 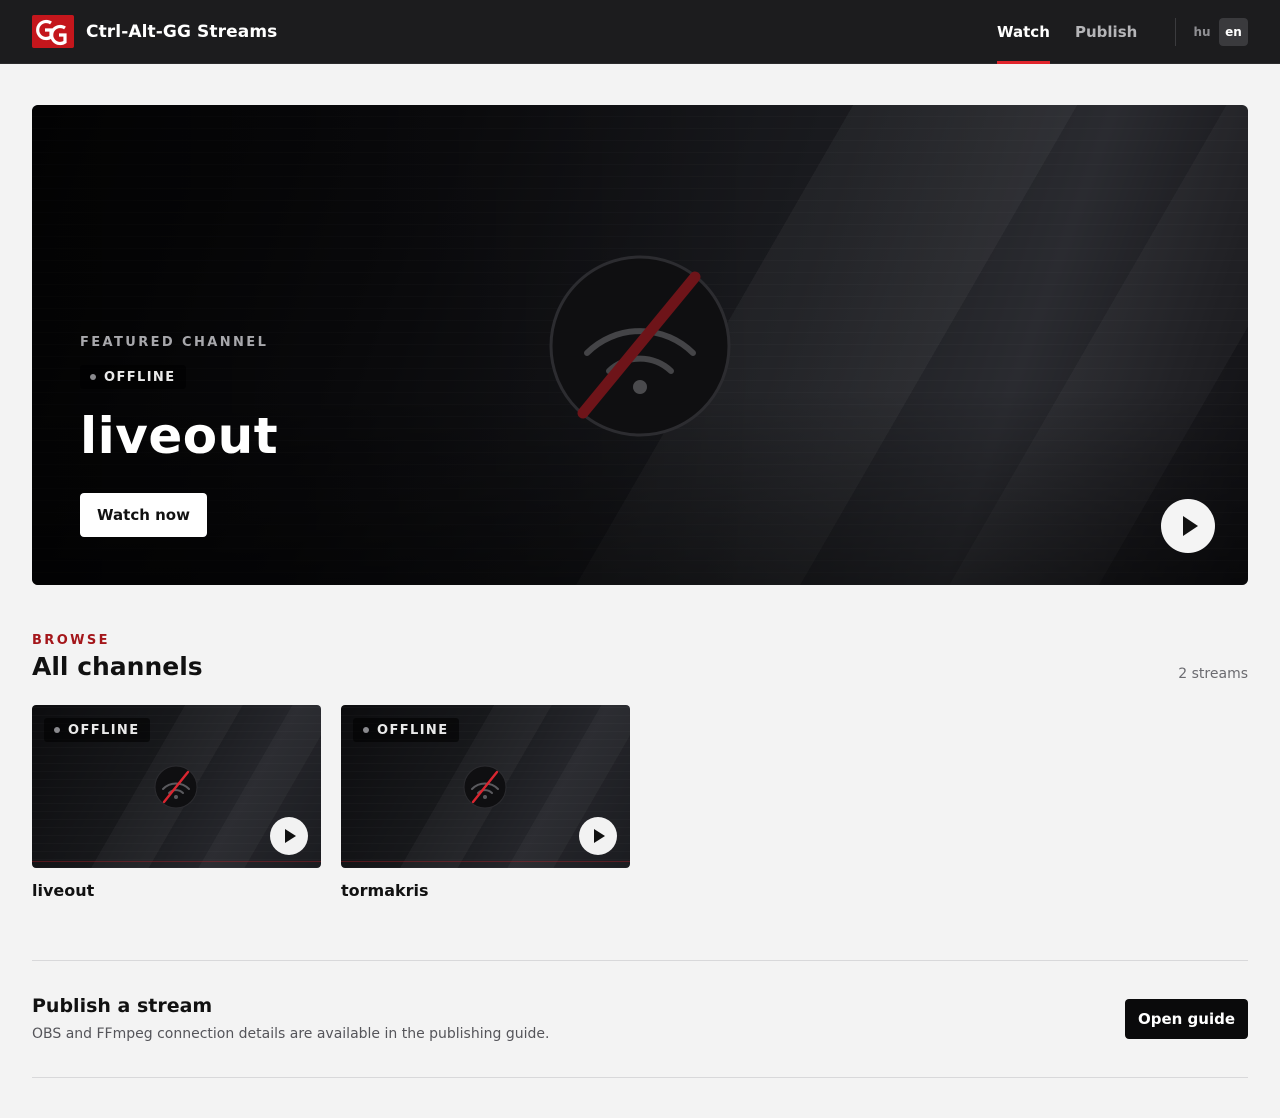 What do you see at coordinates (1213, 674) in the screenshot?
I see `stream-count: 2 streams` at bounding box center [1213, 674].